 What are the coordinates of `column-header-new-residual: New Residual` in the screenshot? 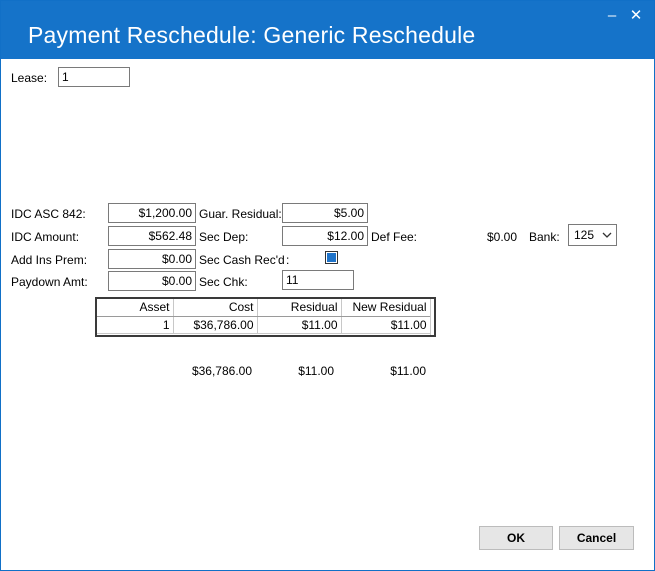 It's located at (386, 308).